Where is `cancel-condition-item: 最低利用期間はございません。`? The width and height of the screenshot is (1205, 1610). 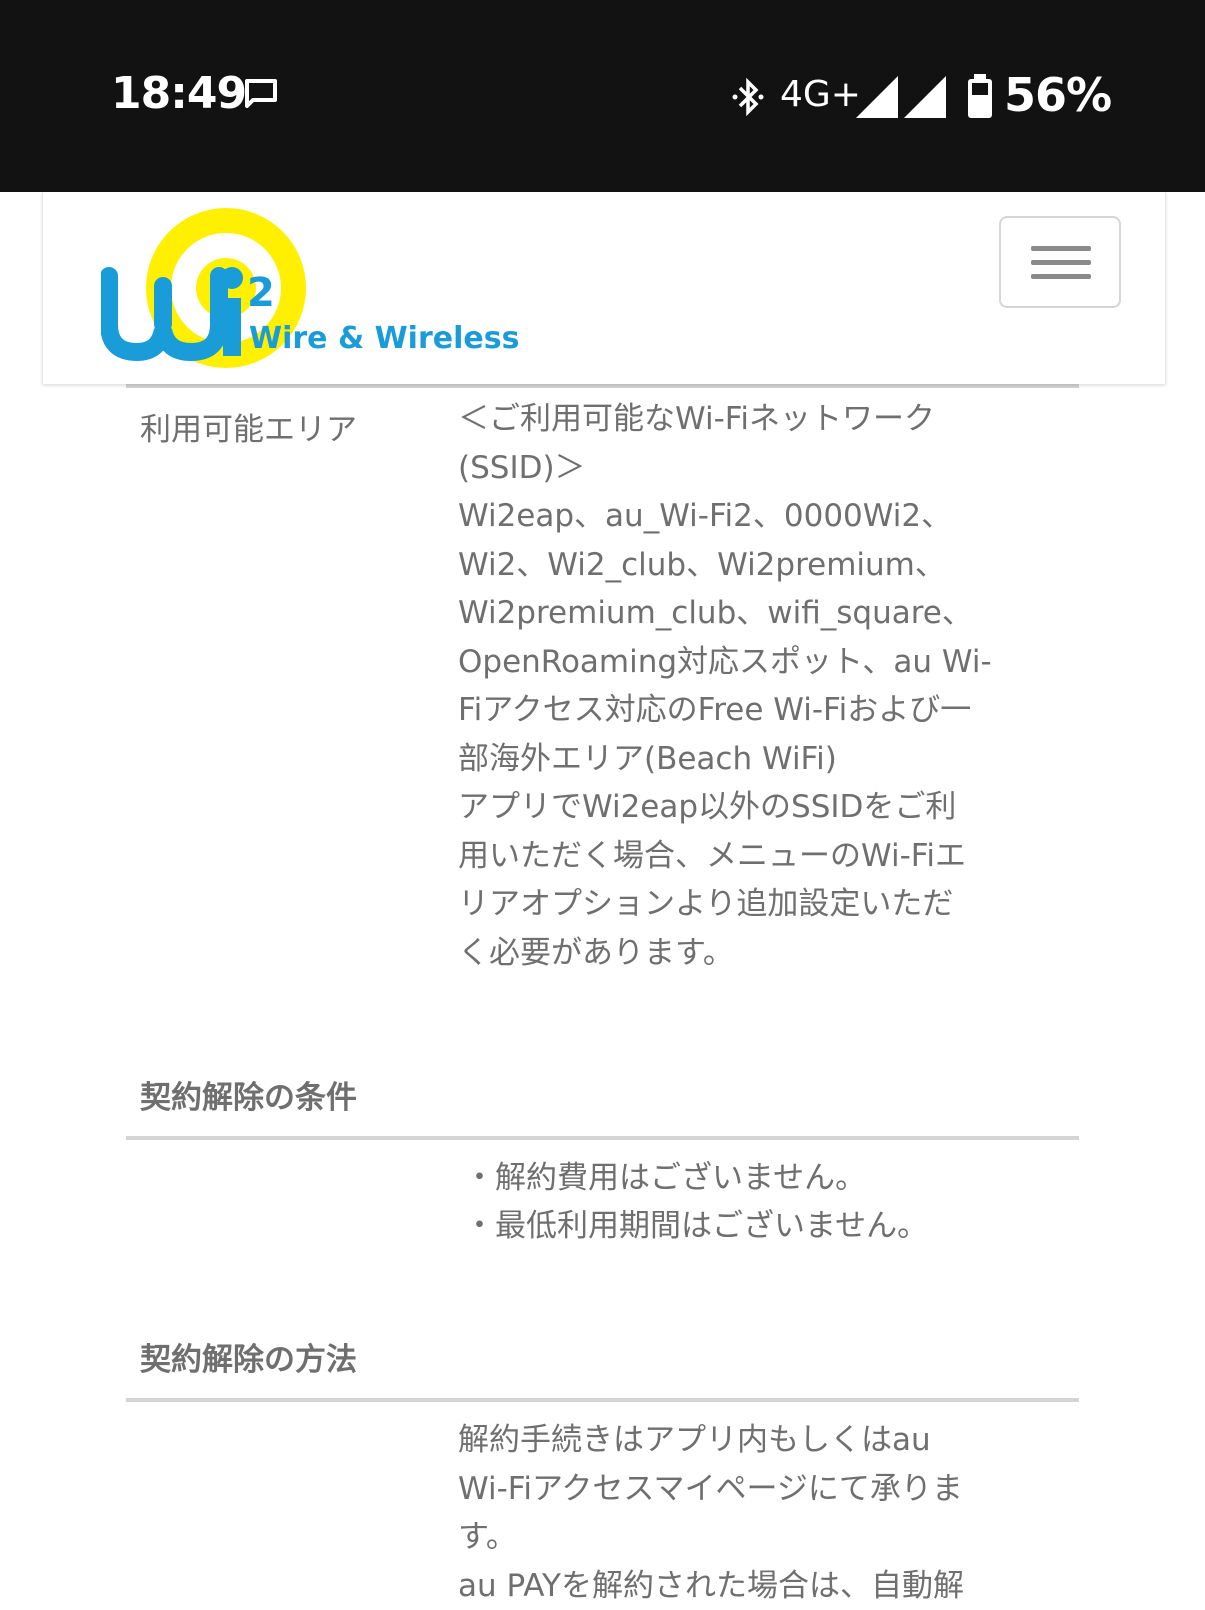
cancel-condition-item: 最低利用期間はございません。 is located at coordinates (696, 1226).